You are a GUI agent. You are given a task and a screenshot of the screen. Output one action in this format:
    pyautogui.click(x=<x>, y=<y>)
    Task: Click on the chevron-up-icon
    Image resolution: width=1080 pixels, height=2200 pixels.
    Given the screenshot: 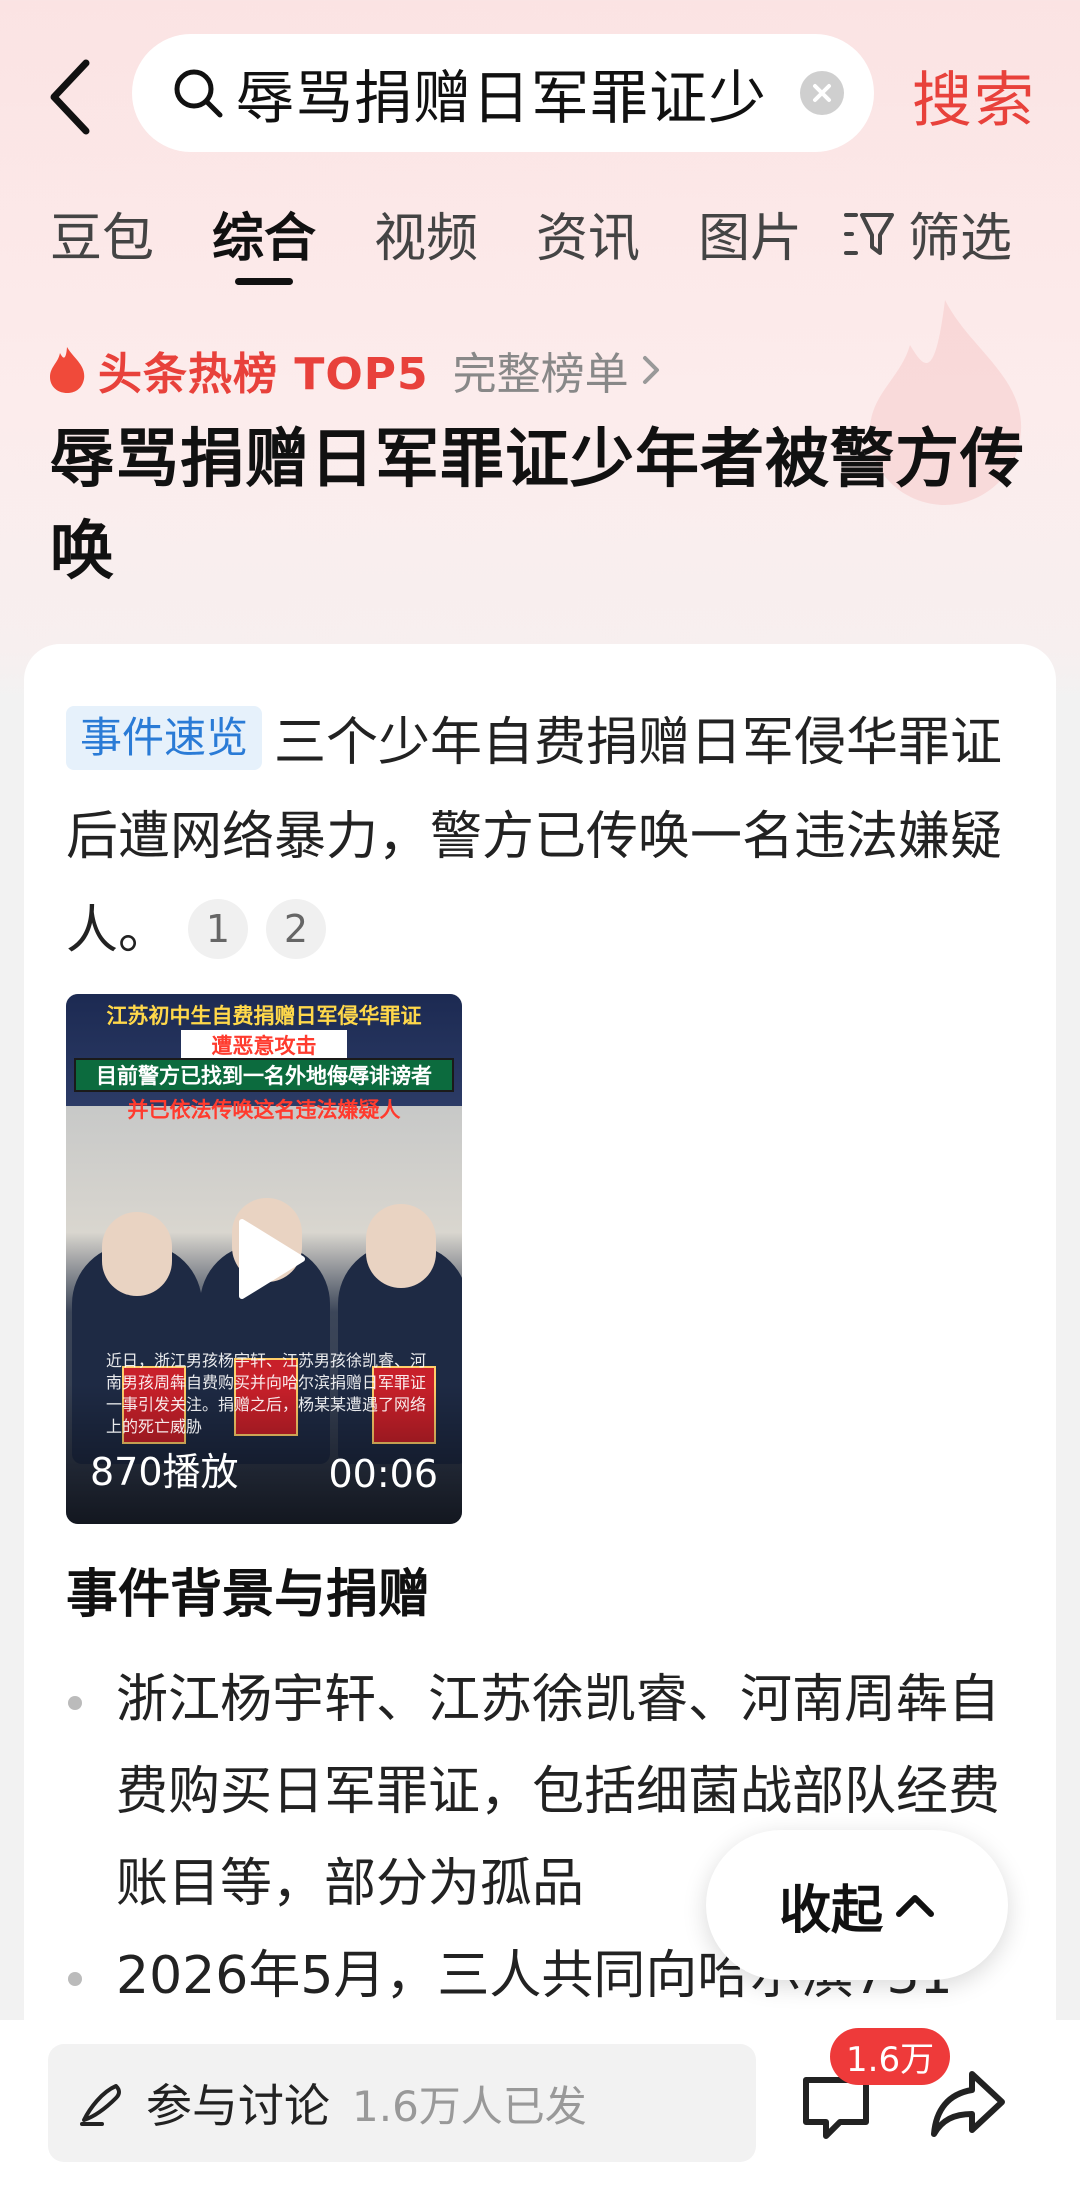 What is the action you would take?
    pyautogui.click(x=915, y=1906)
    